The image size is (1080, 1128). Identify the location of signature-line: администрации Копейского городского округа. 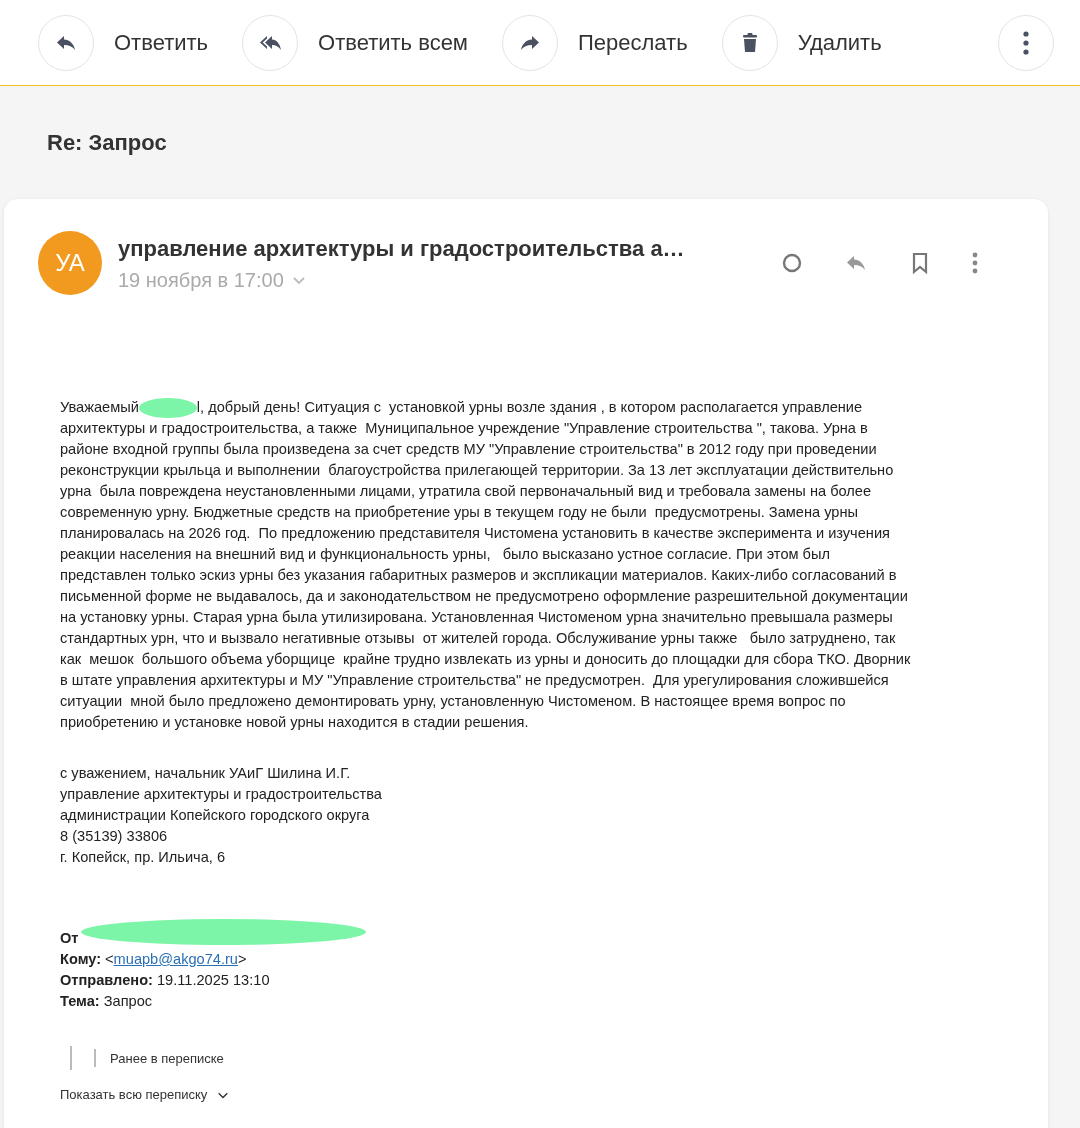
(215, 815).